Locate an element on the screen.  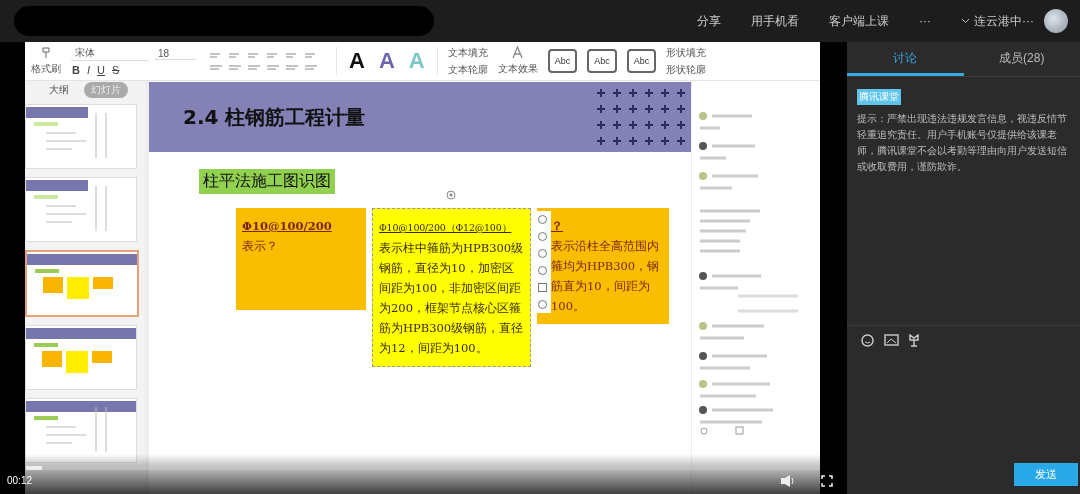
box-text: 表示柱中箍筋为HPB300级钢筋，直径为10，加密区间距为100，非加密区间距为200，框架节点核心区箍筋为HPB300级钢筋，直径为12，间距为100。 is located at coordinates (451, 298).